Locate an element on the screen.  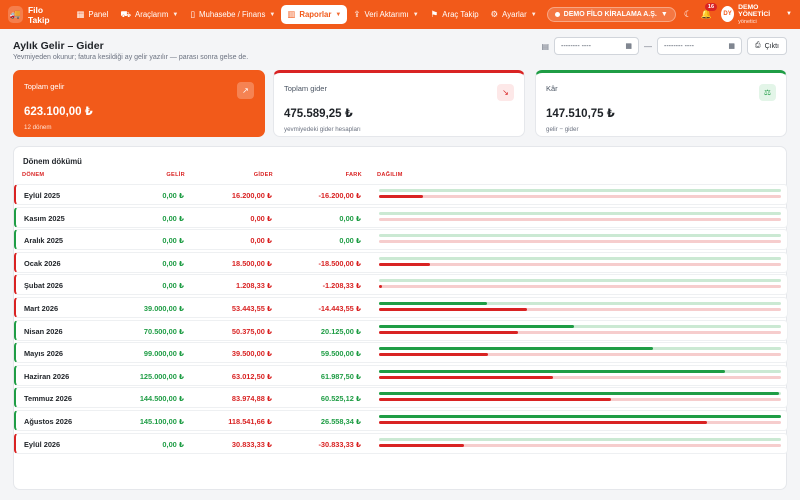
card-subtext: gelir − gider is located at coordinates (562, 129).